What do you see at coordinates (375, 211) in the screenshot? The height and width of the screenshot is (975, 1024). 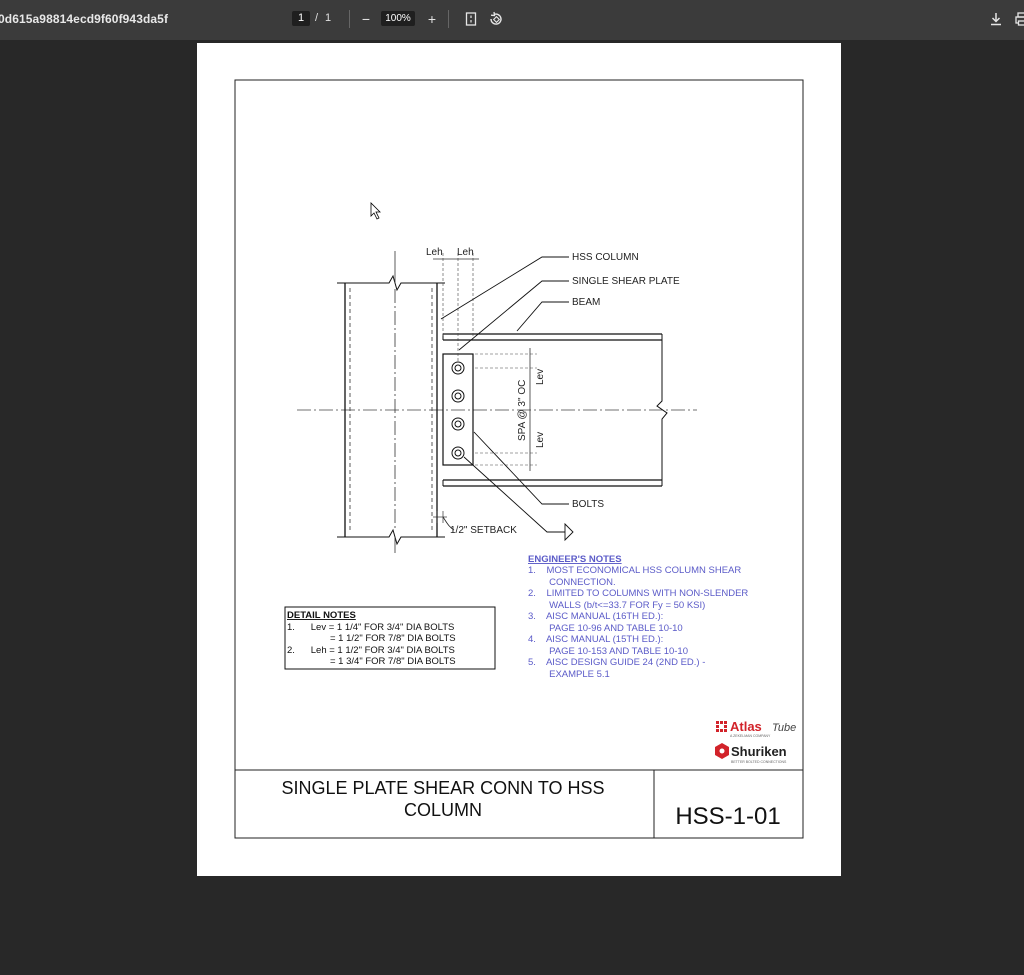 I see `mouse-cursor-icon` at bounding box center [375, 211].